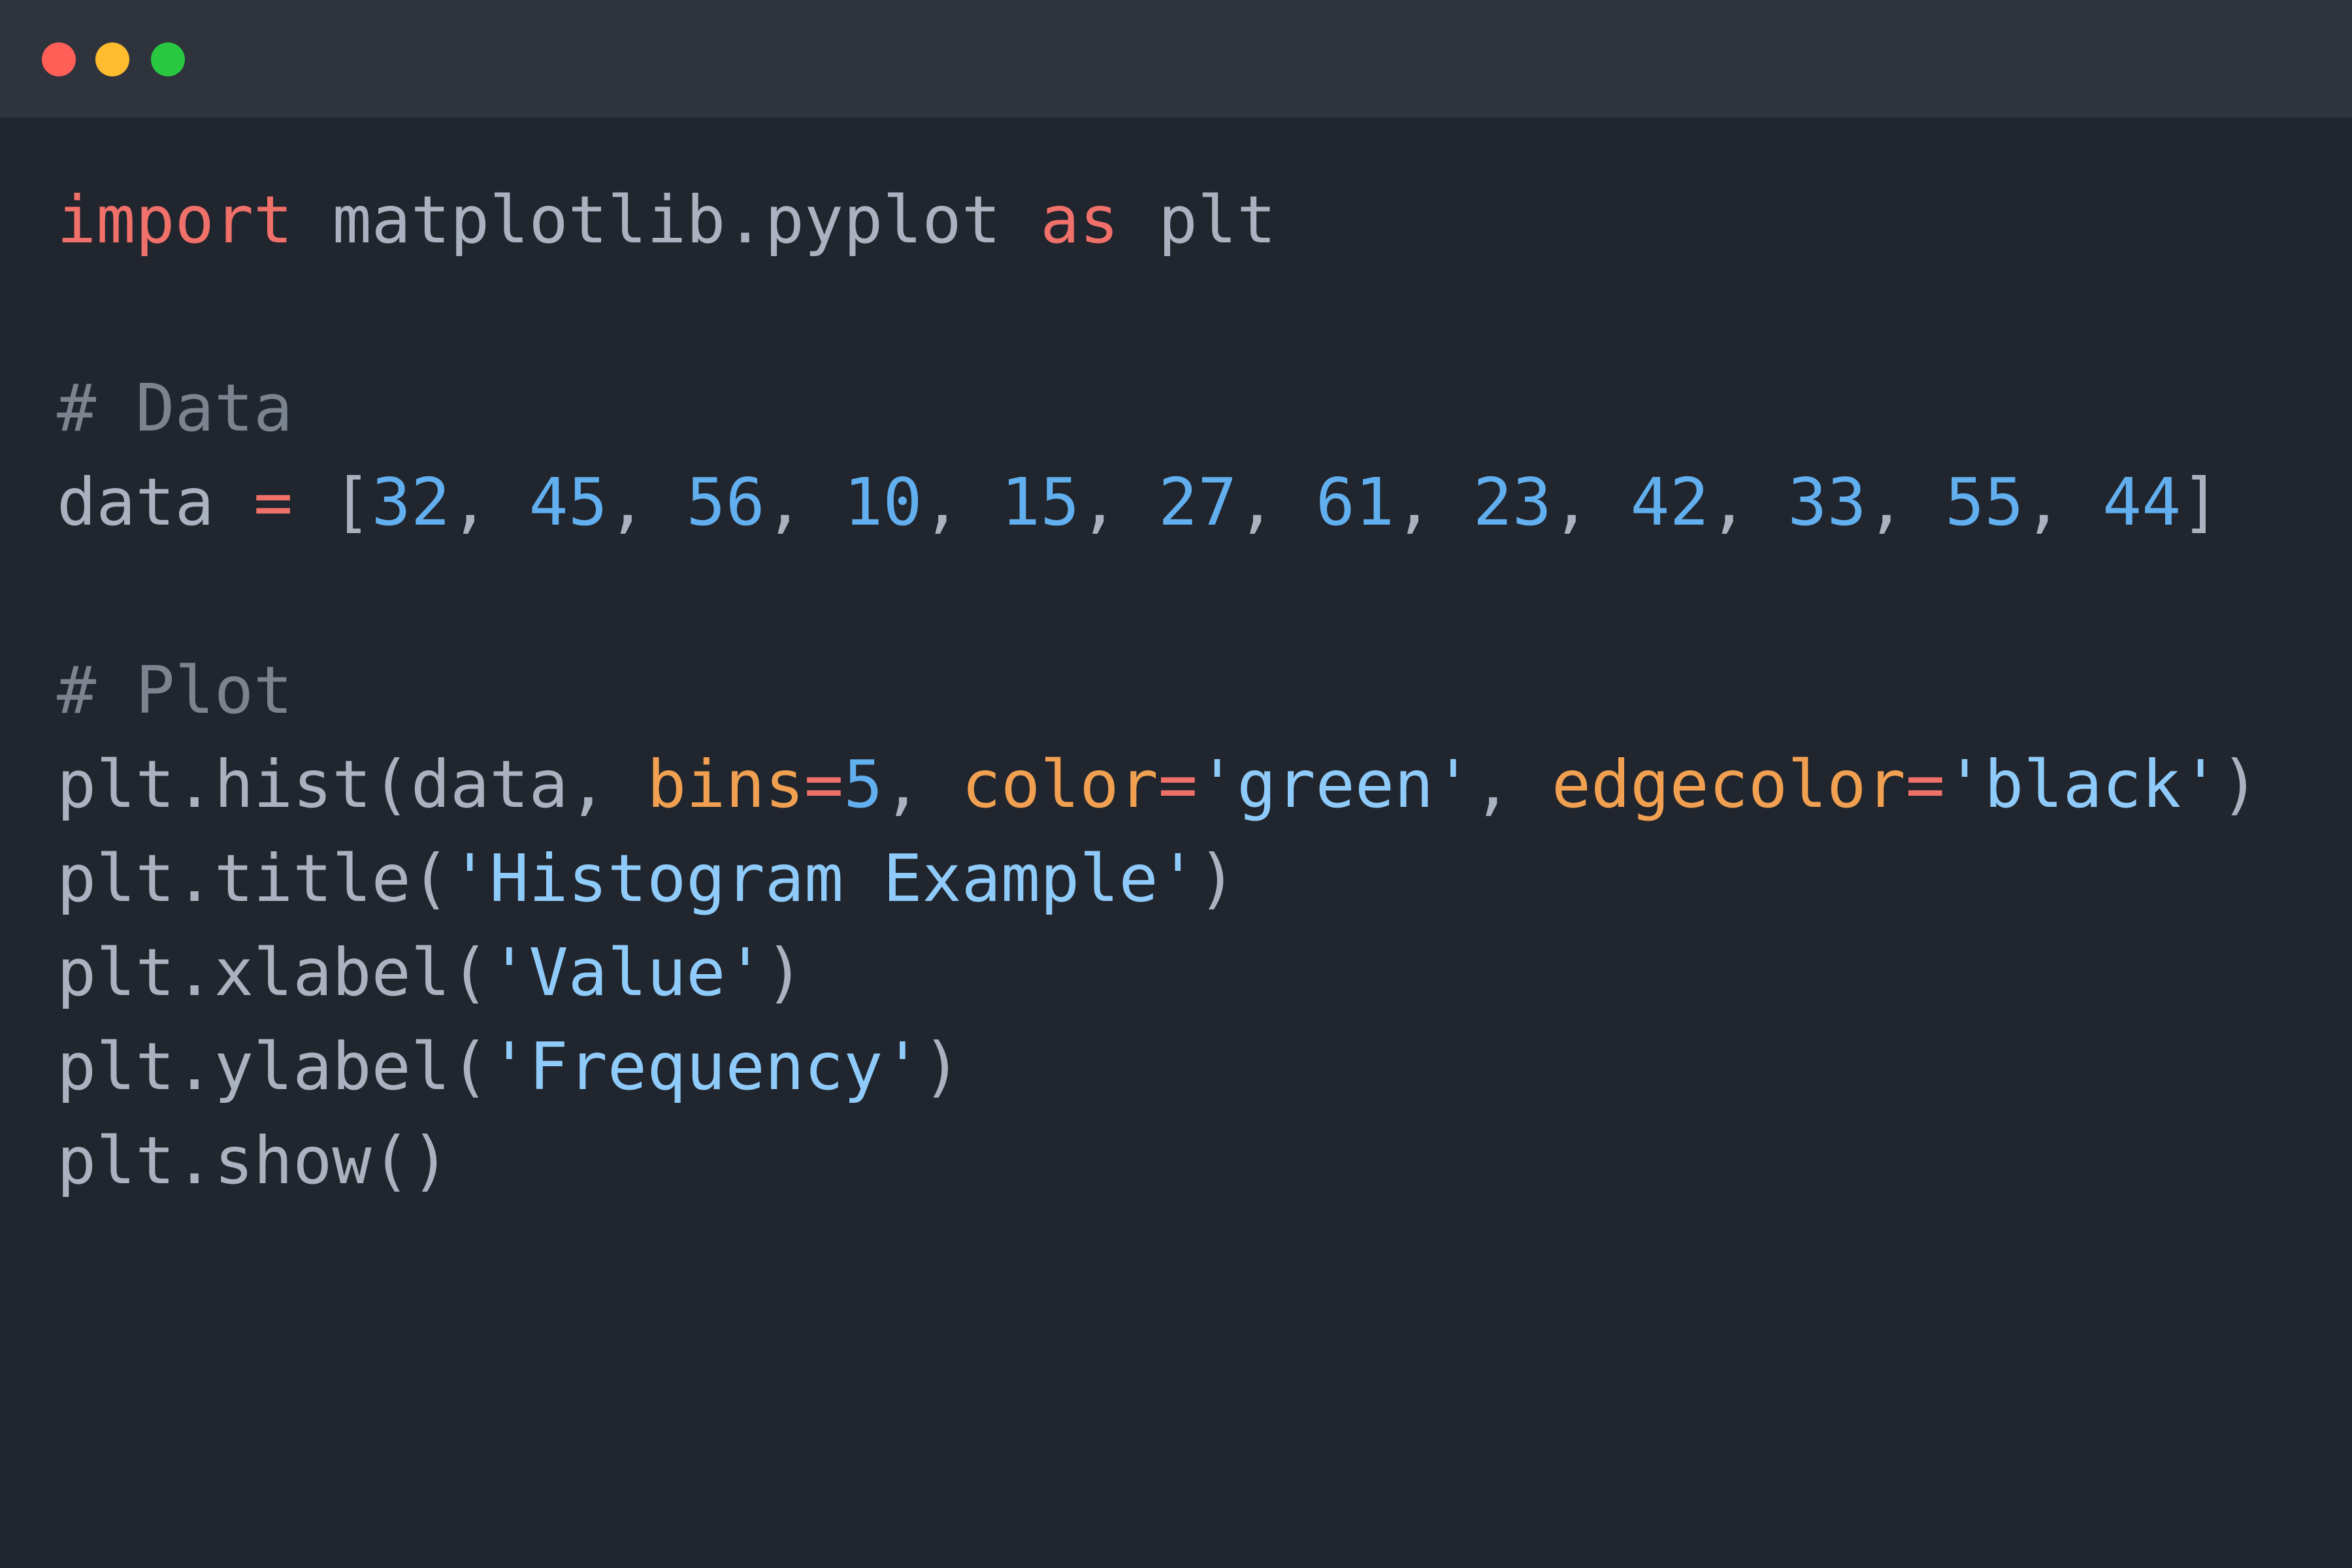 This screenshot has height=1568, width=2352. What do you see at coordinates (332, 502) in the screenshot?
I see `code-token-plain: [` at bounding box center [332, 502].